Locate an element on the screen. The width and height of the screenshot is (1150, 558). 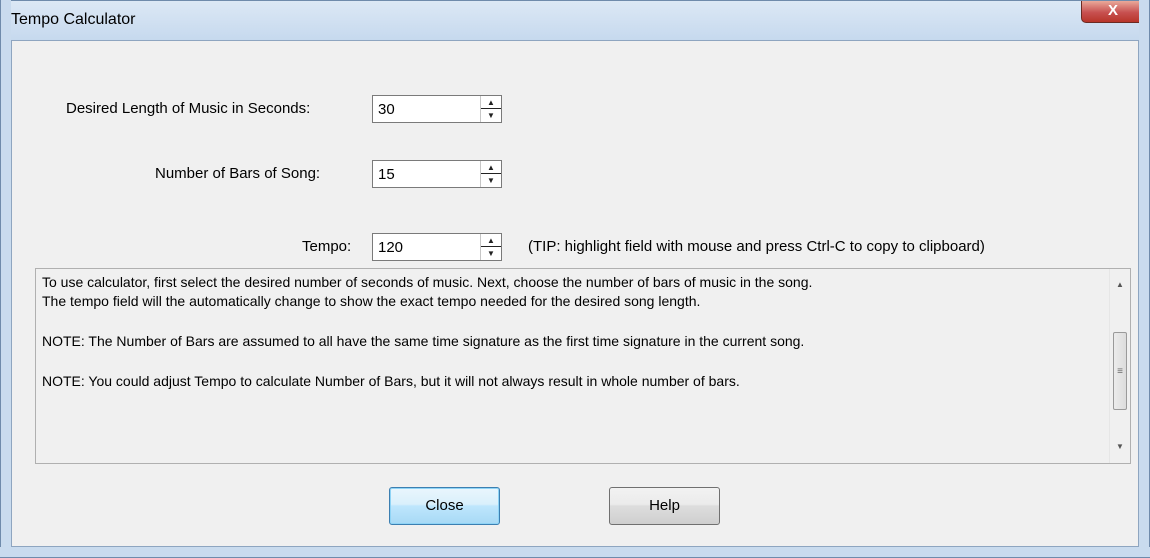
title-bar: Tempo Calculator X is located at coordinates (575, 20).